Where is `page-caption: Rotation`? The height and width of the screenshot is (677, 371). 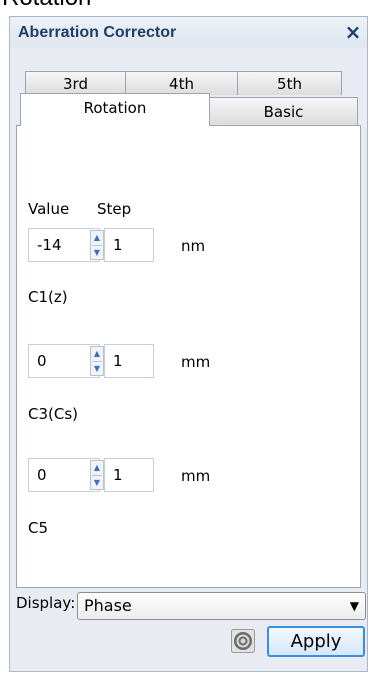
page-caption: Rotation is located at coordinates (46, 5).